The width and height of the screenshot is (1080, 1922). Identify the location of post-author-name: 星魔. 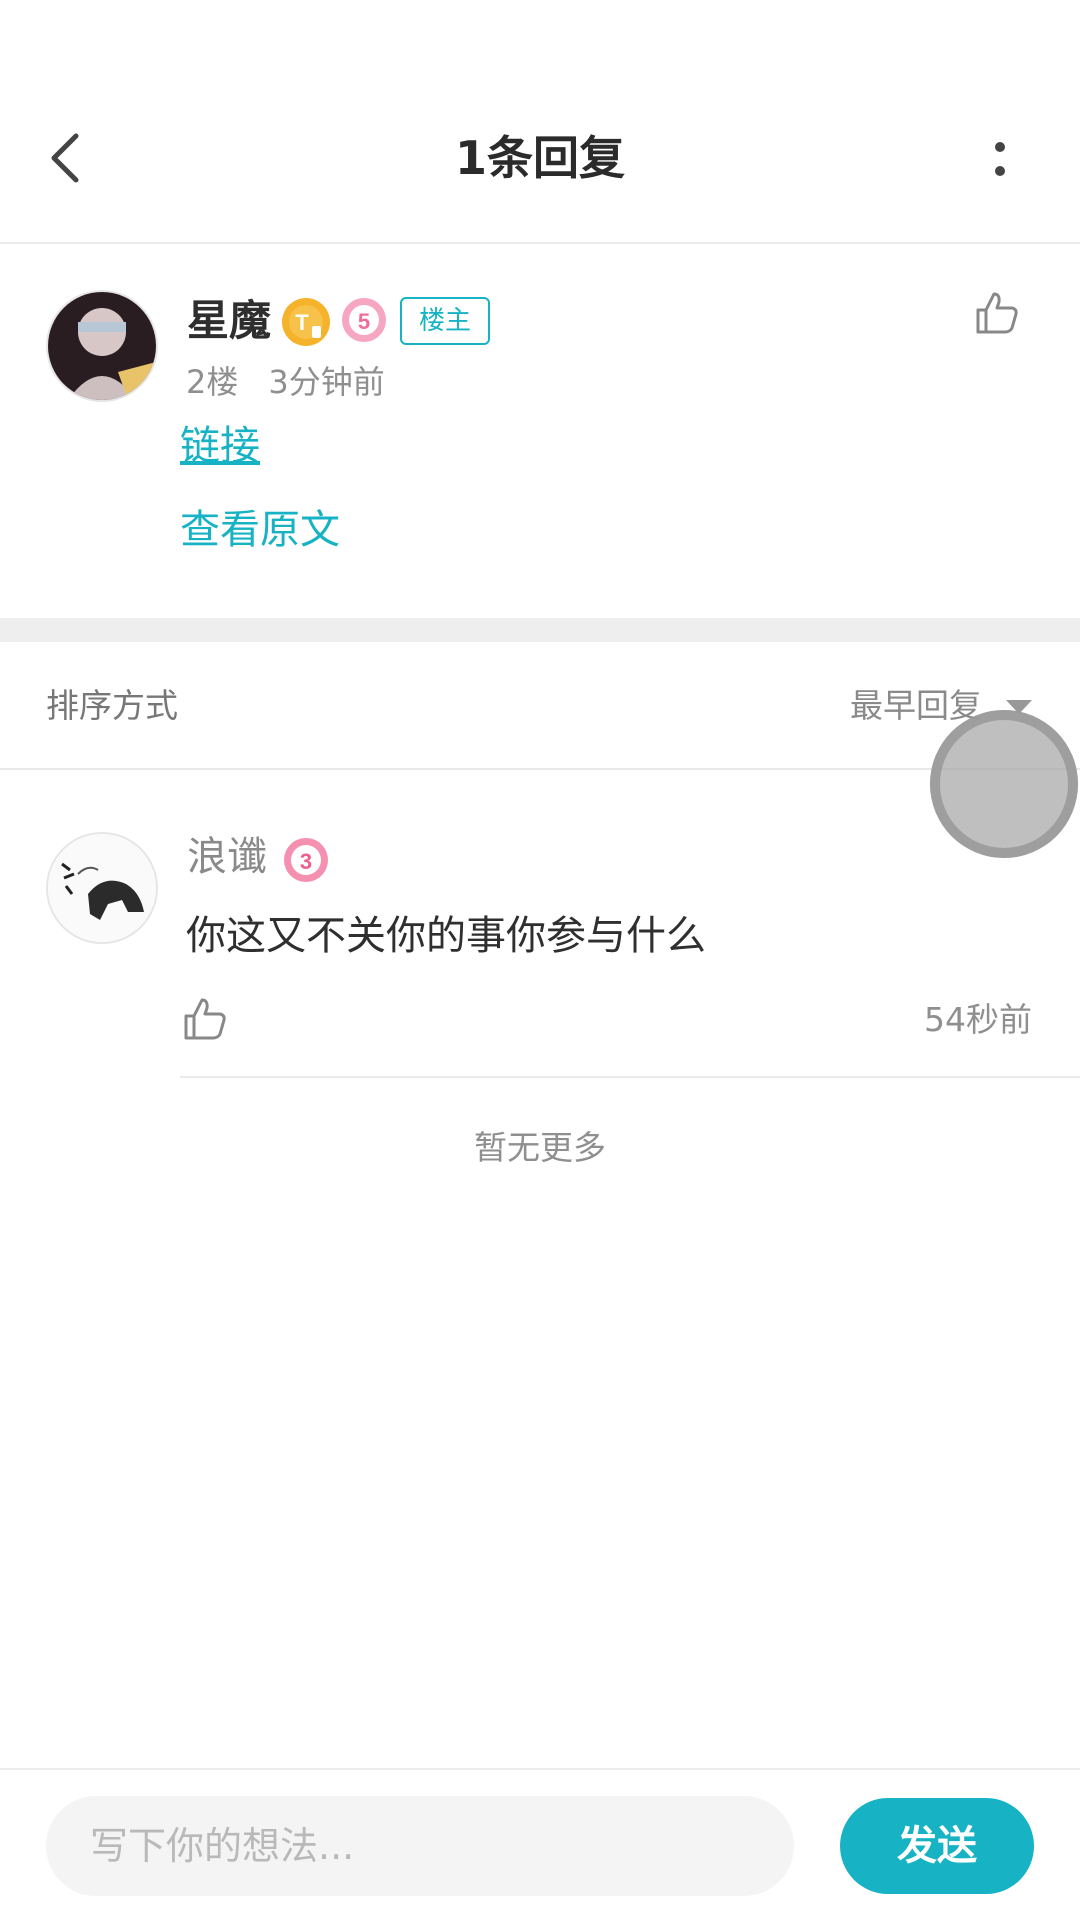
(229, 321).